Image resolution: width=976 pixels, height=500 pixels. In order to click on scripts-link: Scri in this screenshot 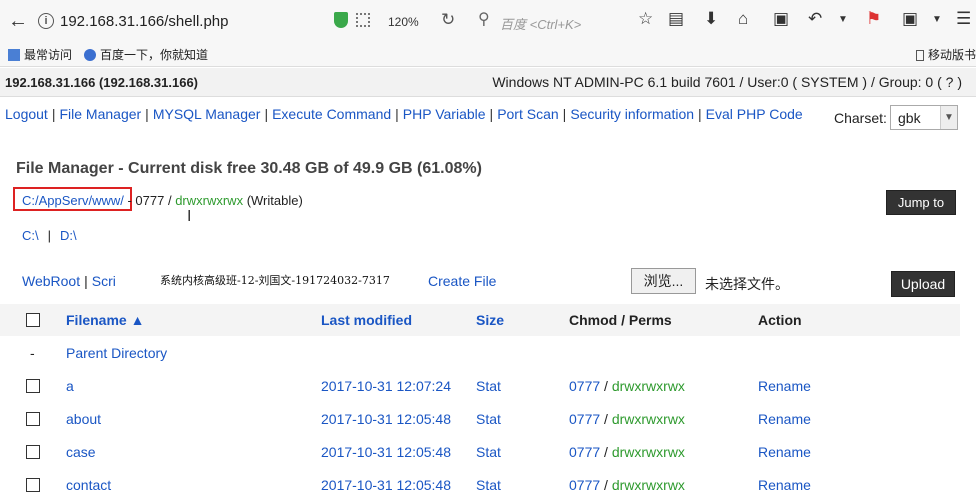, I will do `click(104, 281)`.